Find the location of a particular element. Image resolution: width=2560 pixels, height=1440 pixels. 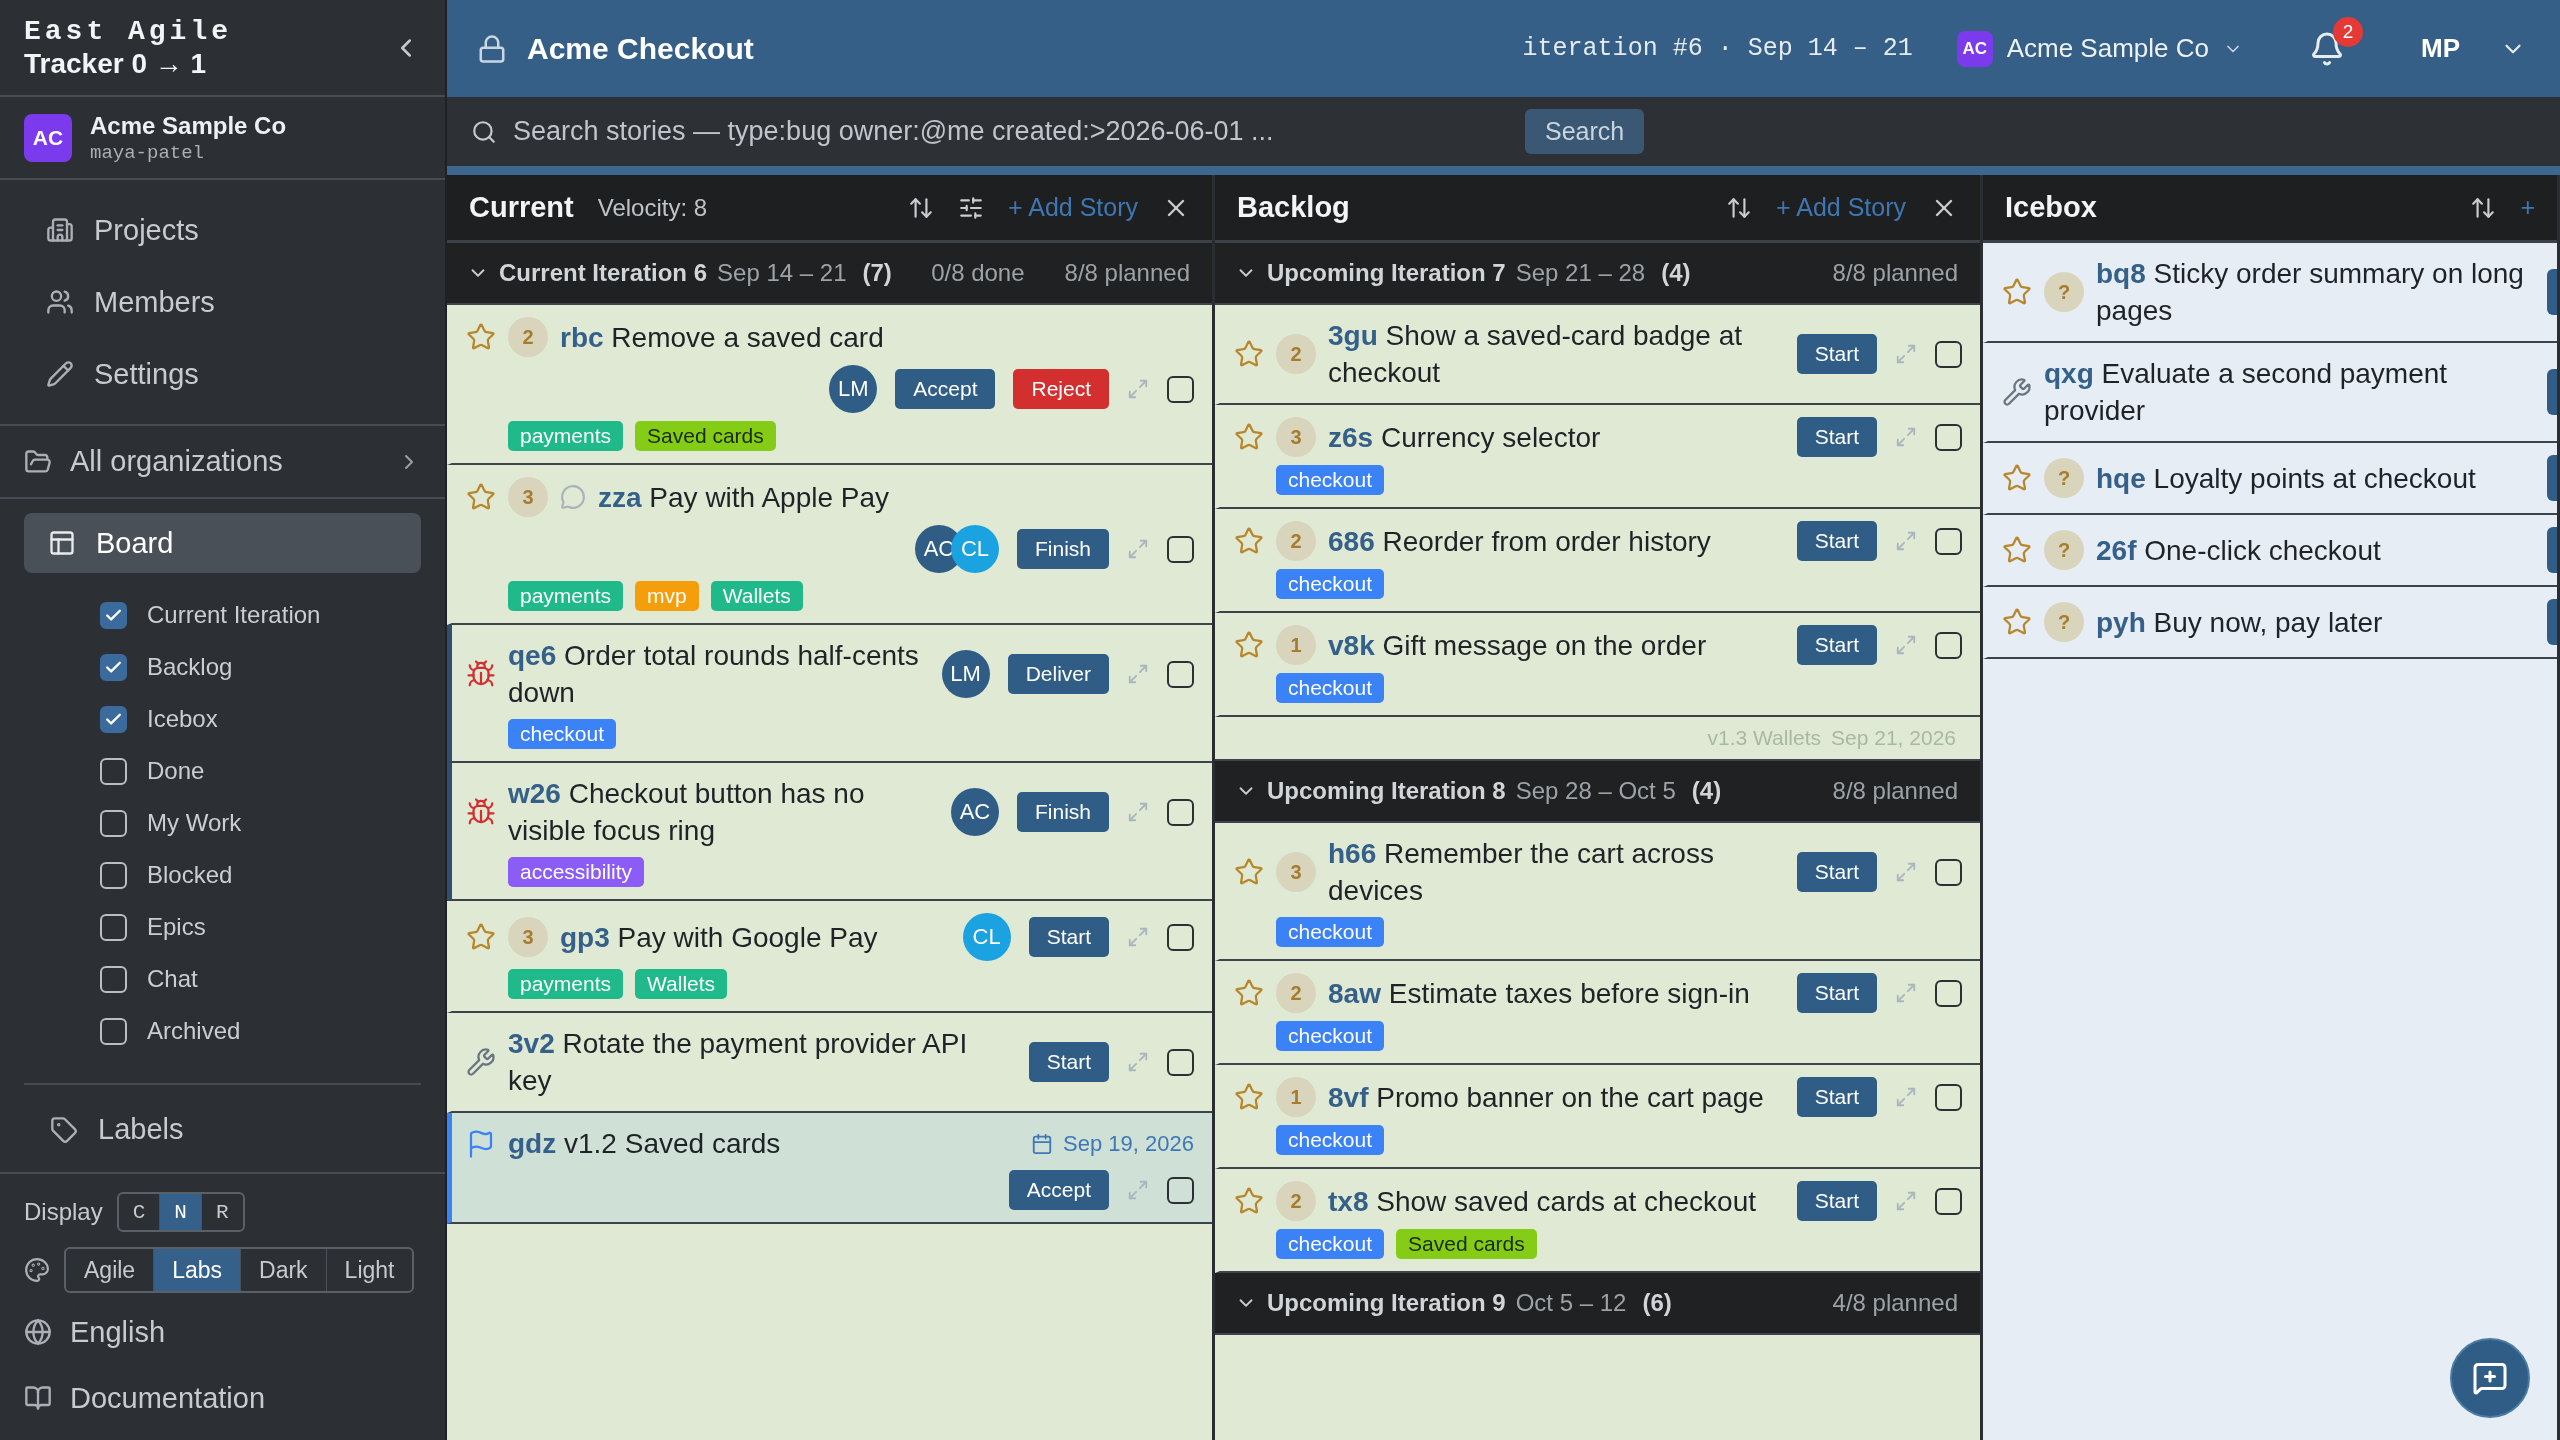

story-title: qe6 Order total rounds half-cents down is located at coordinates (717, 674).